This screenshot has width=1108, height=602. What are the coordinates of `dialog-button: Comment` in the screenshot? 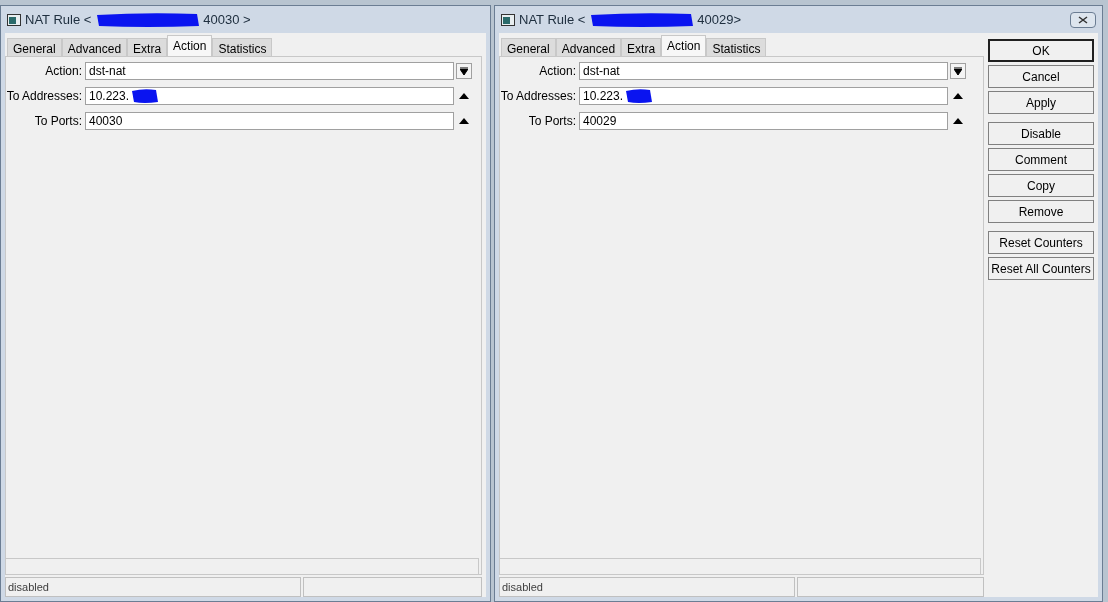 It's located at (1041, 159).